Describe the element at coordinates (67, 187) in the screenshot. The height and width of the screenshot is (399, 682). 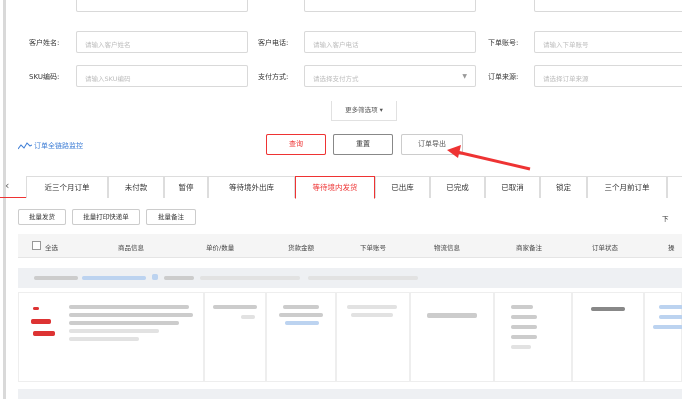
I see `tab-last-three-months: 近三个月订单` at that location.